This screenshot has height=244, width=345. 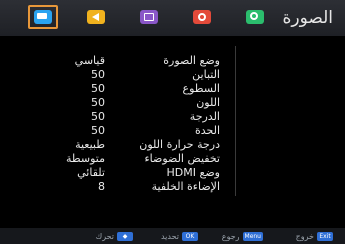 What do you see at coordinates (179, 144) in the screenshot?
I see `setting-label: درجة حرارة اللون` at bounding box center [179, 144].